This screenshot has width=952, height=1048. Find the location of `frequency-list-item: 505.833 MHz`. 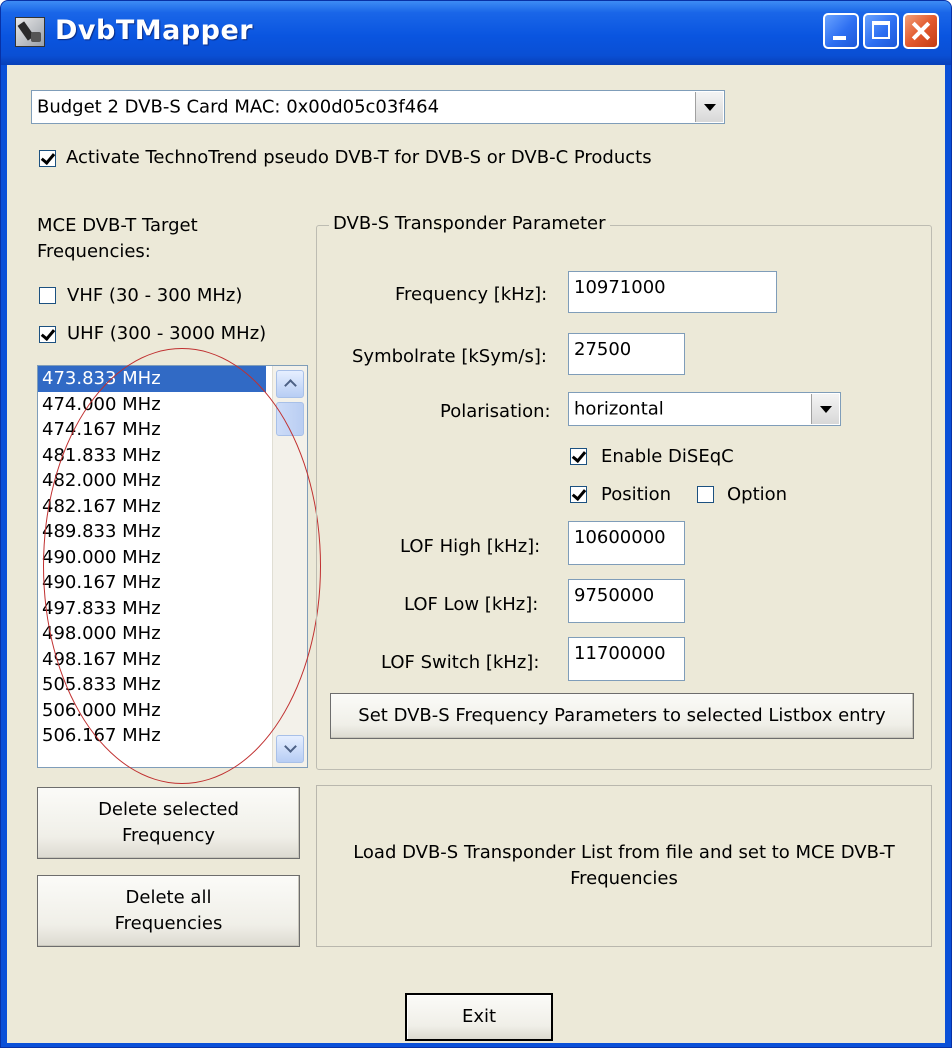

frequency-list-item: 505.833 MHz is located at coordinates (152, 685).